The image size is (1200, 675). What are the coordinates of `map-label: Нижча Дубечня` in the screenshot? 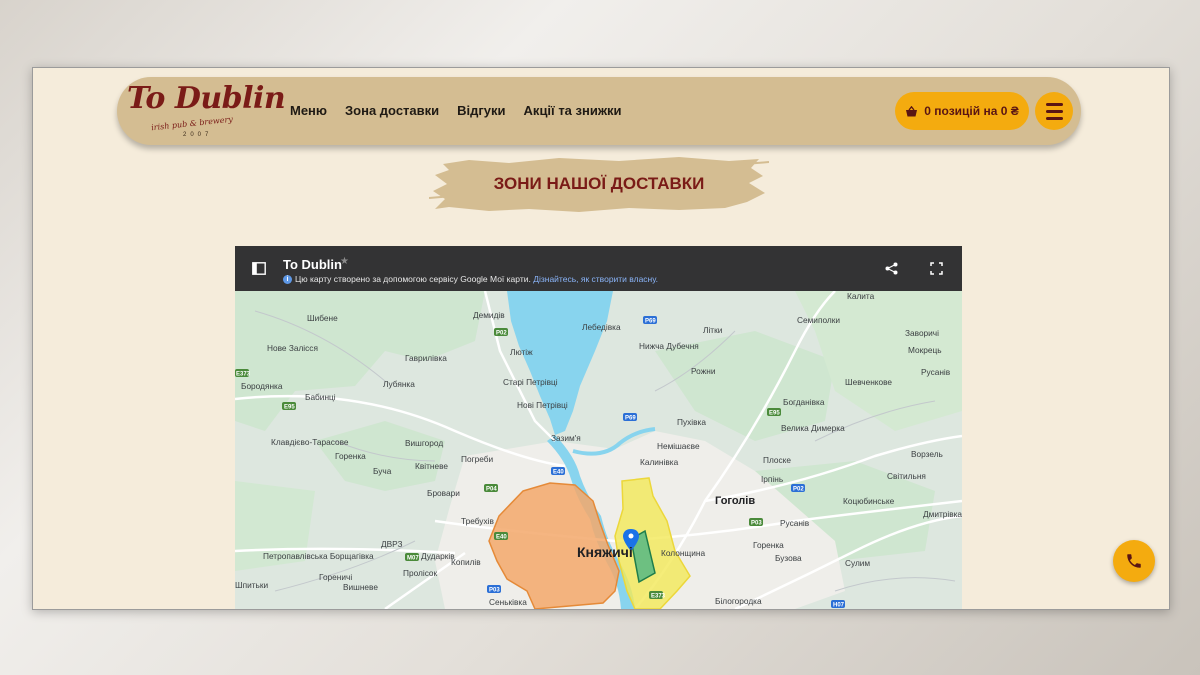 It's located at (669, 346).